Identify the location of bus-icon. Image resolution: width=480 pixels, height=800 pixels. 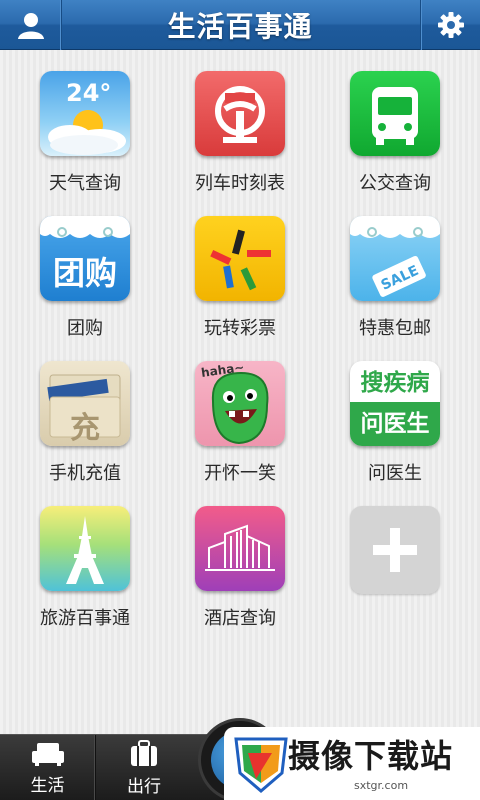
(395, 113).